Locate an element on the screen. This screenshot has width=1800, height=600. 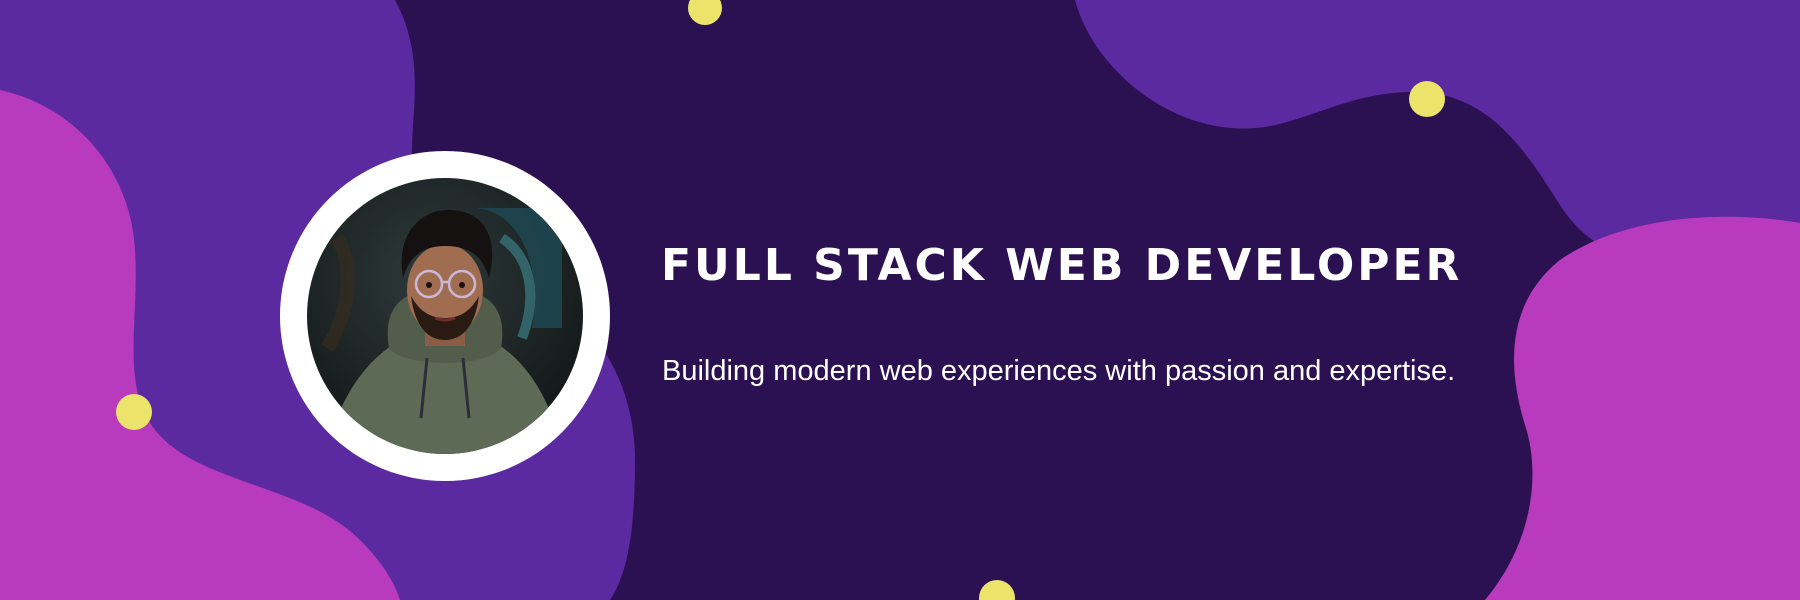
avatar is located at coordinates (445, 316).